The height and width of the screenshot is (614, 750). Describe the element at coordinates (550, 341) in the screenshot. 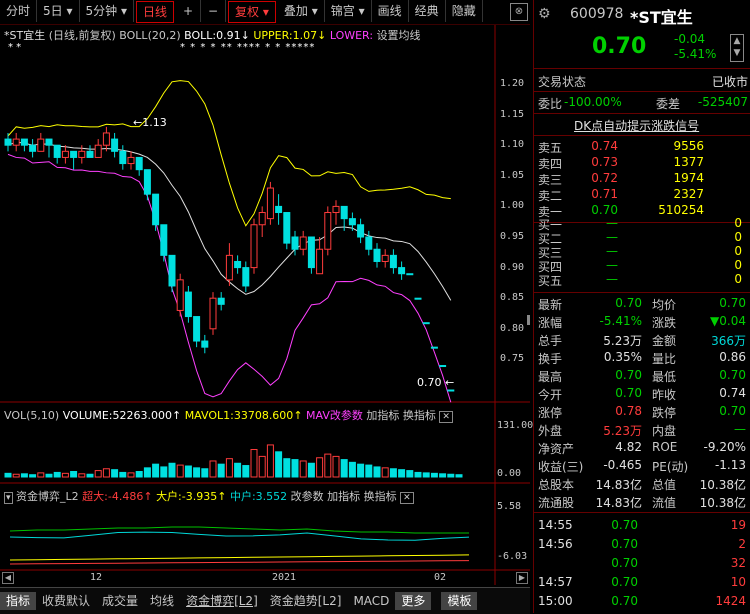

I see `stat-label: 总手` at that location.